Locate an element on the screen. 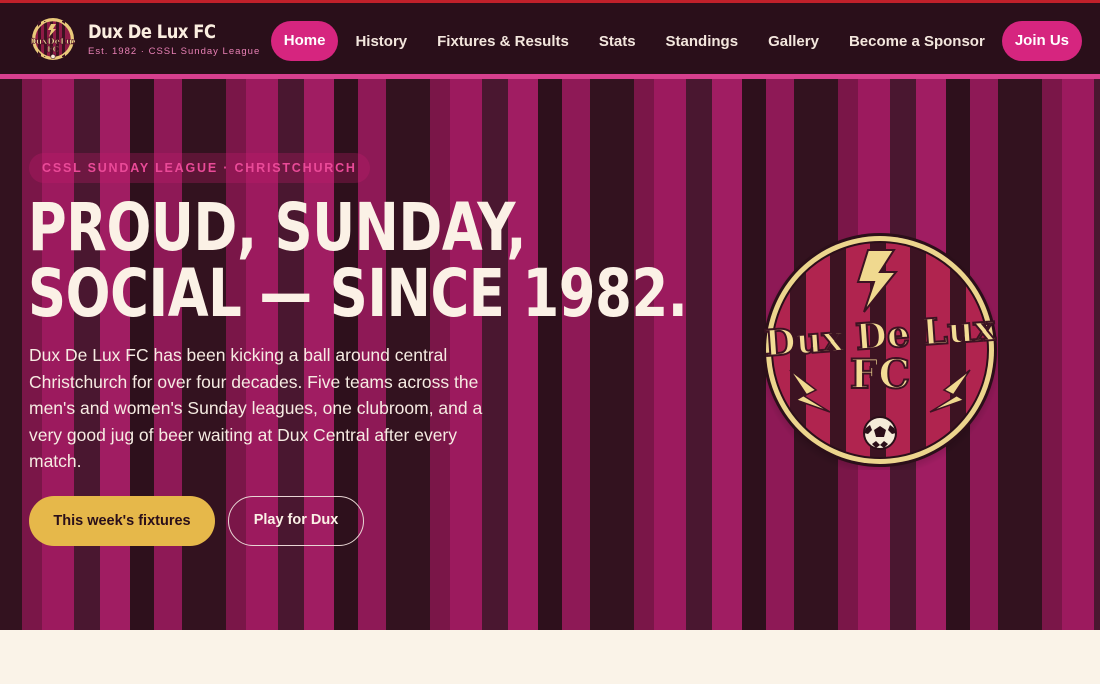 The width and height of the screenshot is (1100, 684). nav-item-standings: Standings is located at coordinates (702, 41).